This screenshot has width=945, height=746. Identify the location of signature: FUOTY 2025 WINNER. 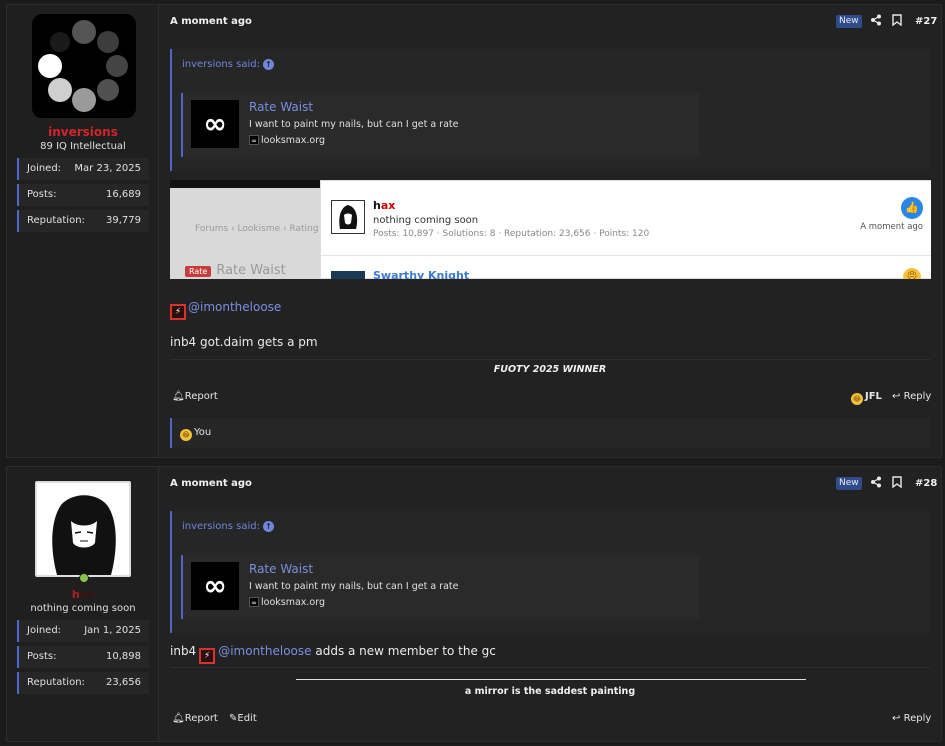
(550, 369).